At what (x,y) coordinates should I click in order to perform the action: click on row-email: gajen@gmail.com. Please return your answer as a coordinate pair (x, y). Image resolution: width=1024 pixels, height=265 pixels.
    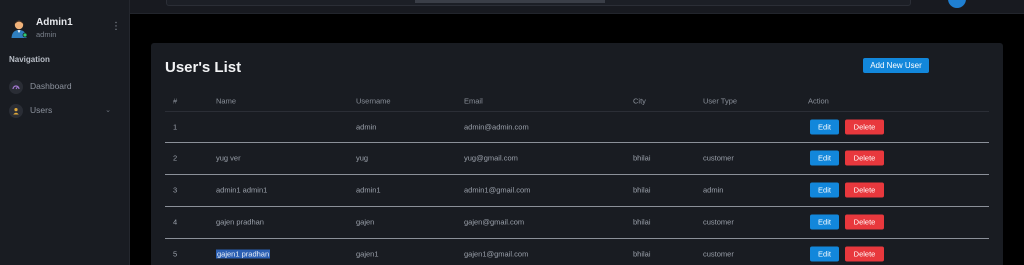
    Looking at the image, I should click on (494, 222).